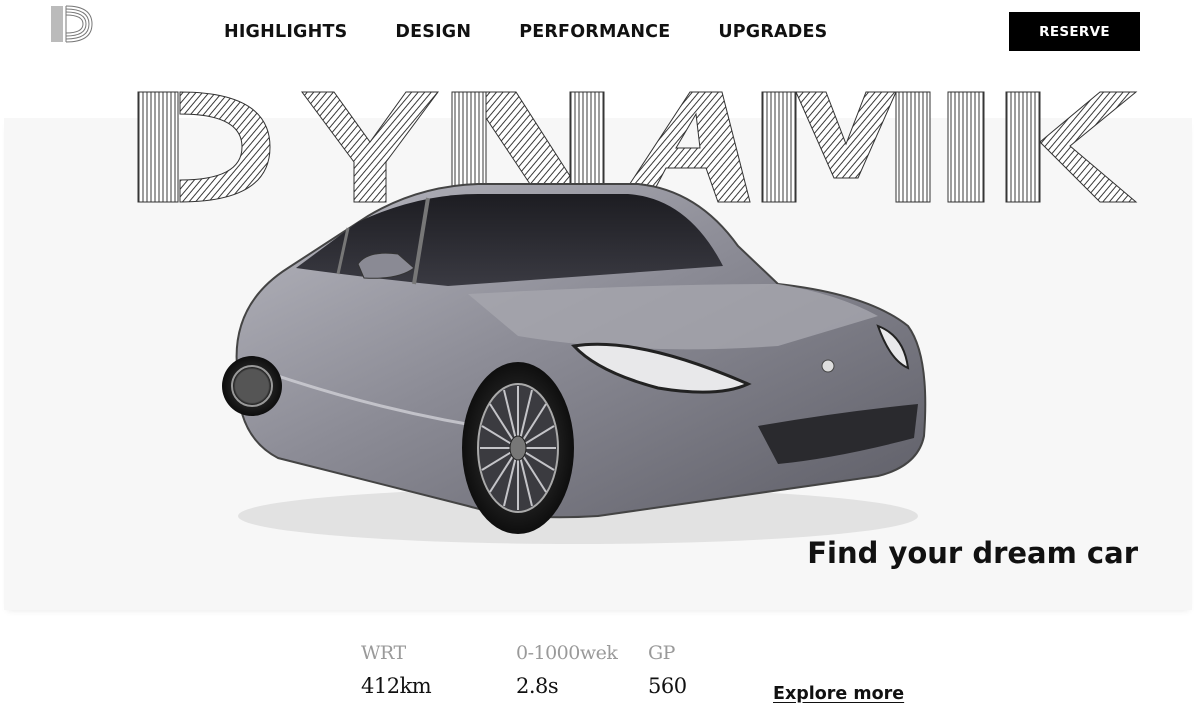 Image resolution: width=1196 pixels, height=720 pixels. Describe the element at coordinates (433, 32) in the screenshot. I see `nav-item-design: DESIGN` at that location.